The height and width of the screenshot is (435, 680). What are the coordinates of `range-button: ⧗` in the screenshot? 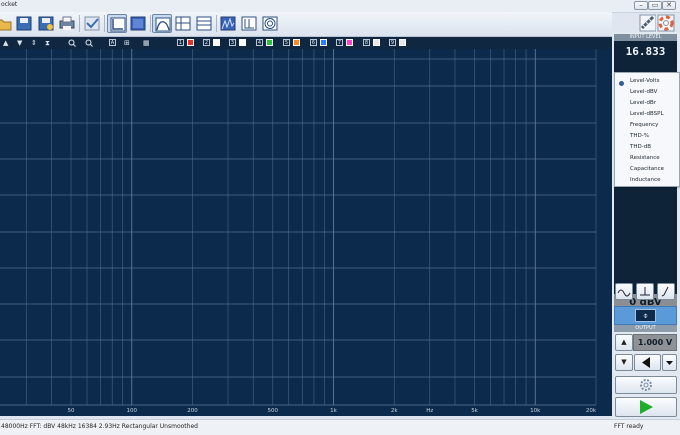 It's located at (47, 43).